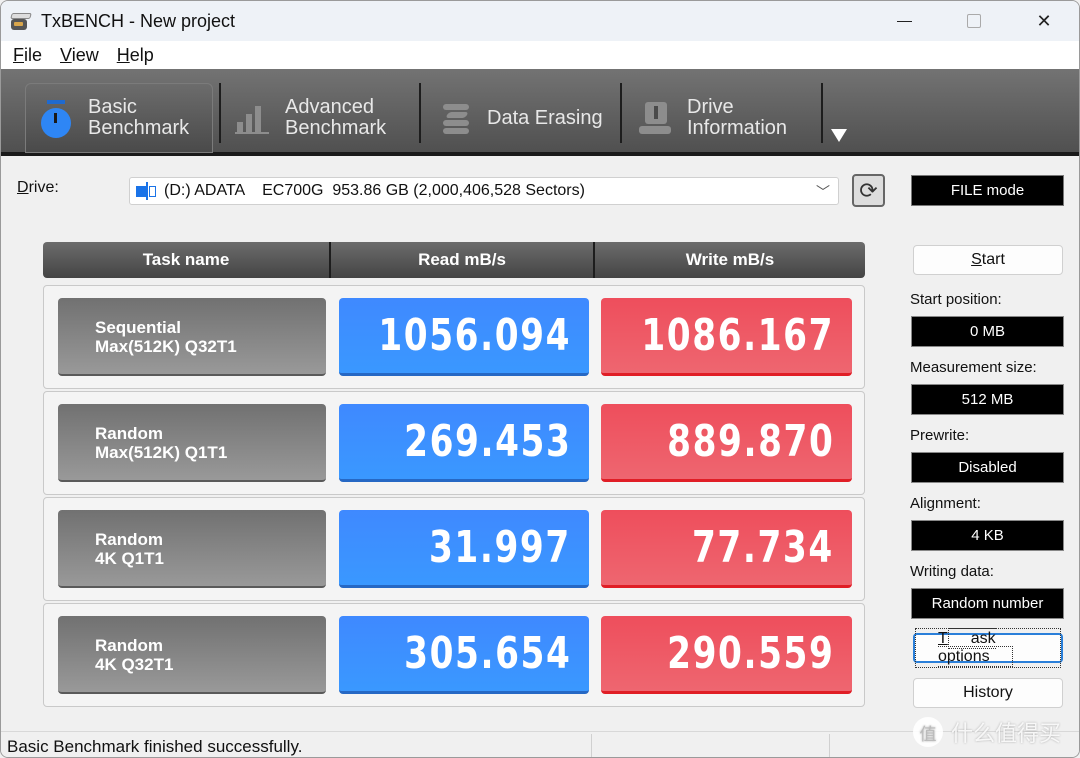  What do you see at coordinates (138, 20) in the screenshot?
I see `window-title: TxBENCH - New project` at bounding box center [138, 20].